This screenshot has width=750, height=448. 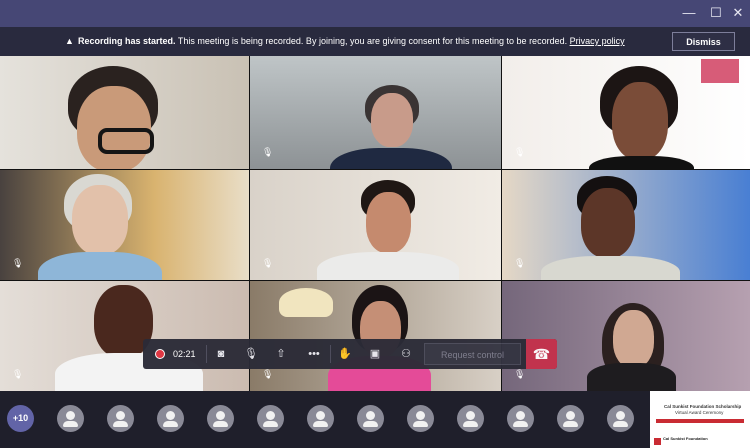 What do you see at coordinates (375, 354) in the screenshot?
I see `chat-icon: ▣` at bounding box center [375, 354].